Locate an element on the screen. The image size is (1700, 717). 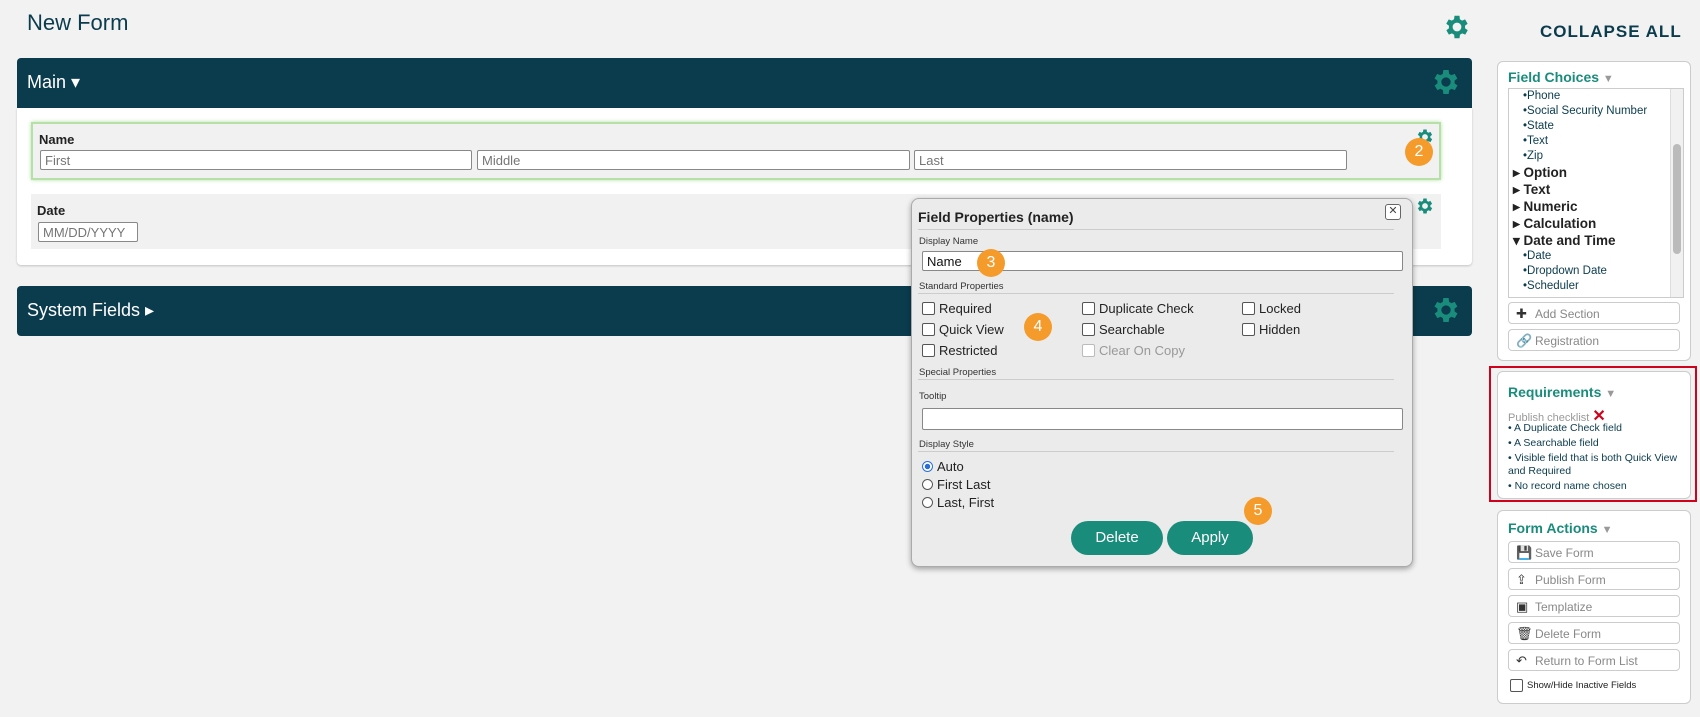
required-label: Required is located at coordinates (965, 308).